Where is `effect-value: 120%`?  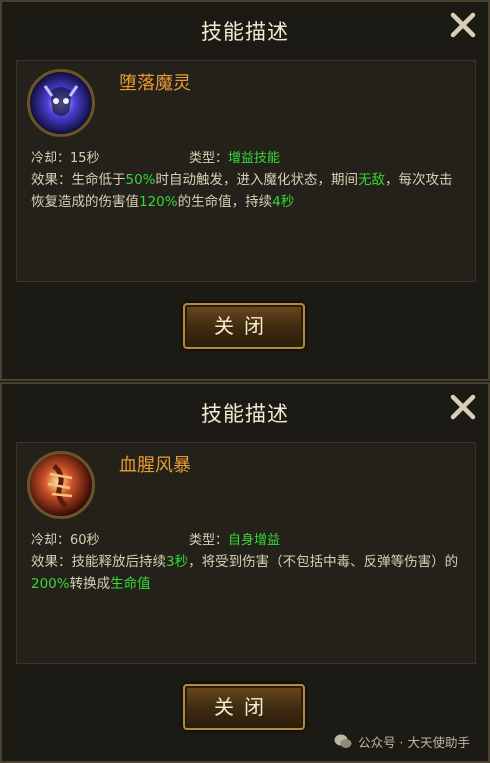
effect-value: 120% is located at coordinates (158, 202).